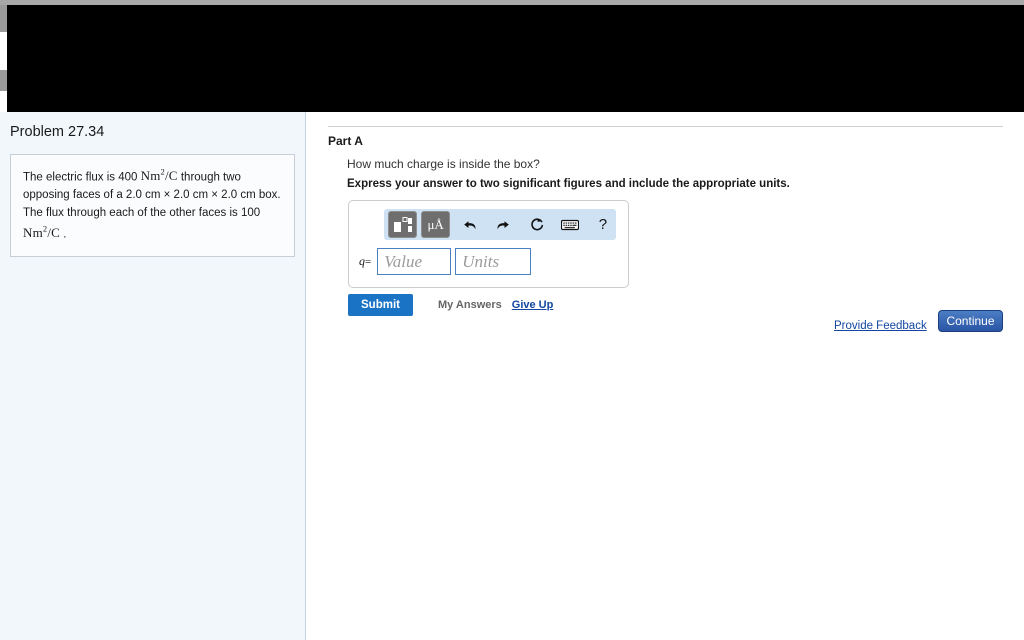  What do you see at coordinates (3, 18) in the screenshot?
I see `left-edge-segment-upper` at bounding box center [3, 18].